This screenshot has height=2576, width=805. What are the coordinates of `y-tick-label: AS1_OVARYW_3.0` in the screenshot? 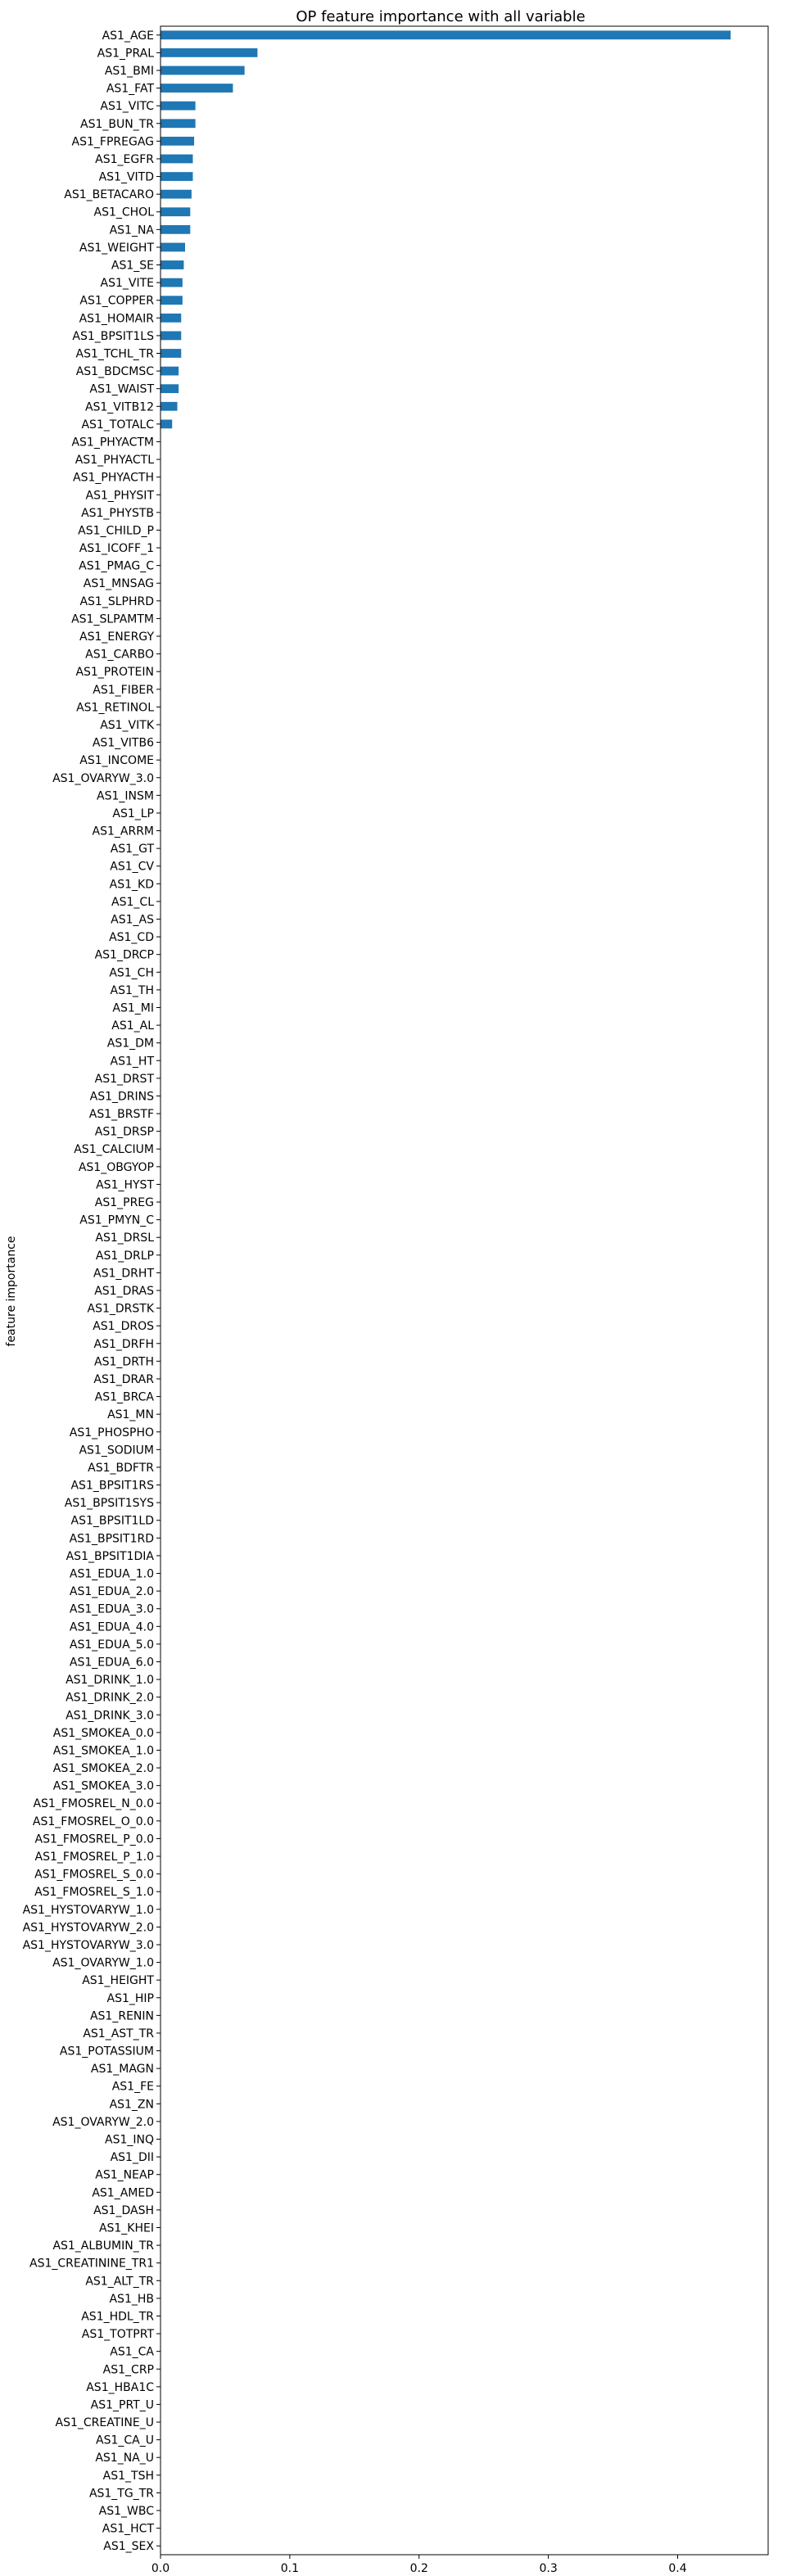 It's located at (103, 778).